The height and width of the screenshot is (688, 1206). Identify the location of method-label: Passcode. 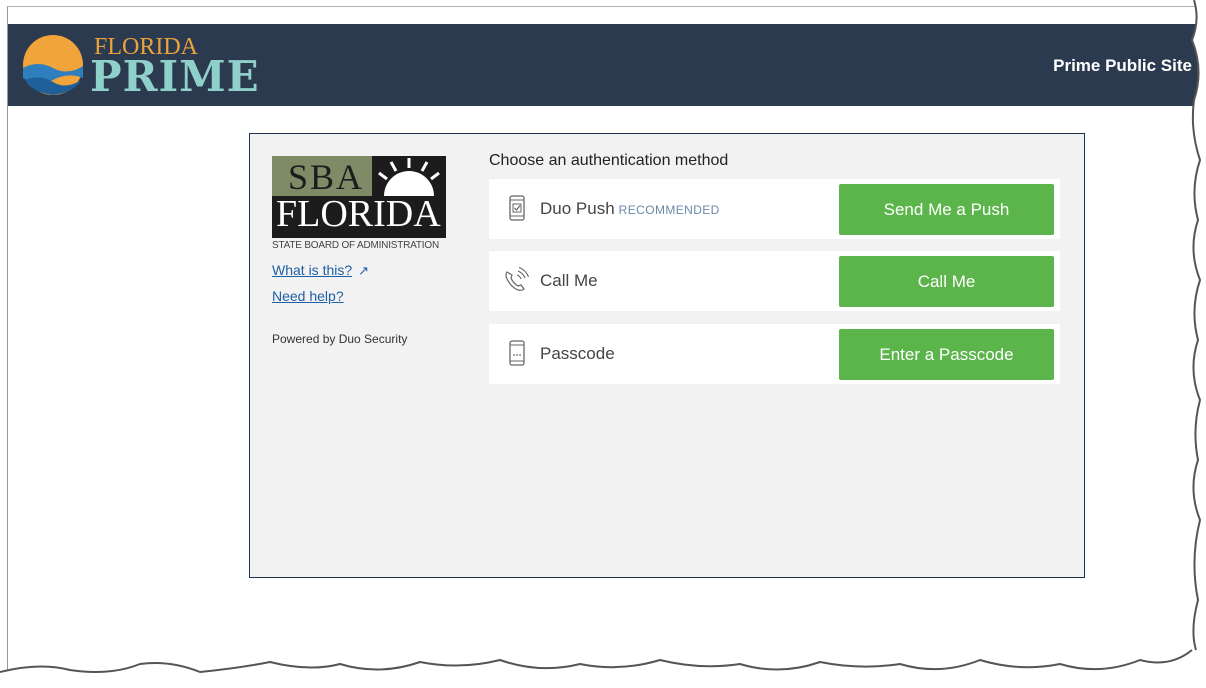
(577, 353).